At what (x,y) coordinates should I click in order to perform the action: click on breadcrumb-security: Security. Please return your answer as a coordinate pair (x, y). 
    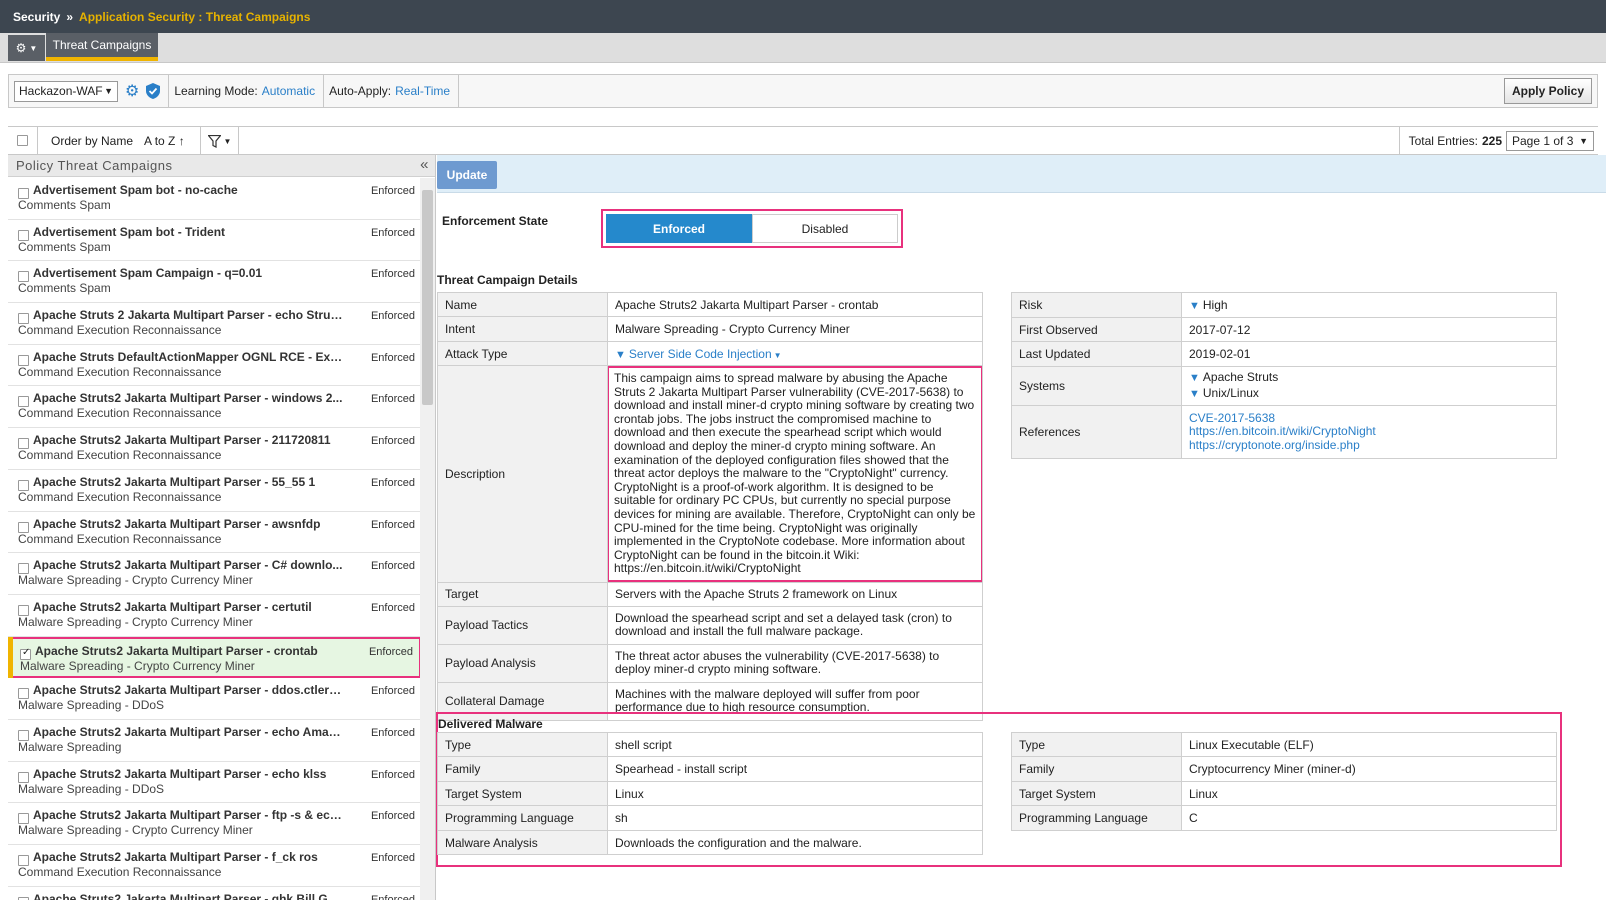
    Looking at the image, I should click on (36, 17).